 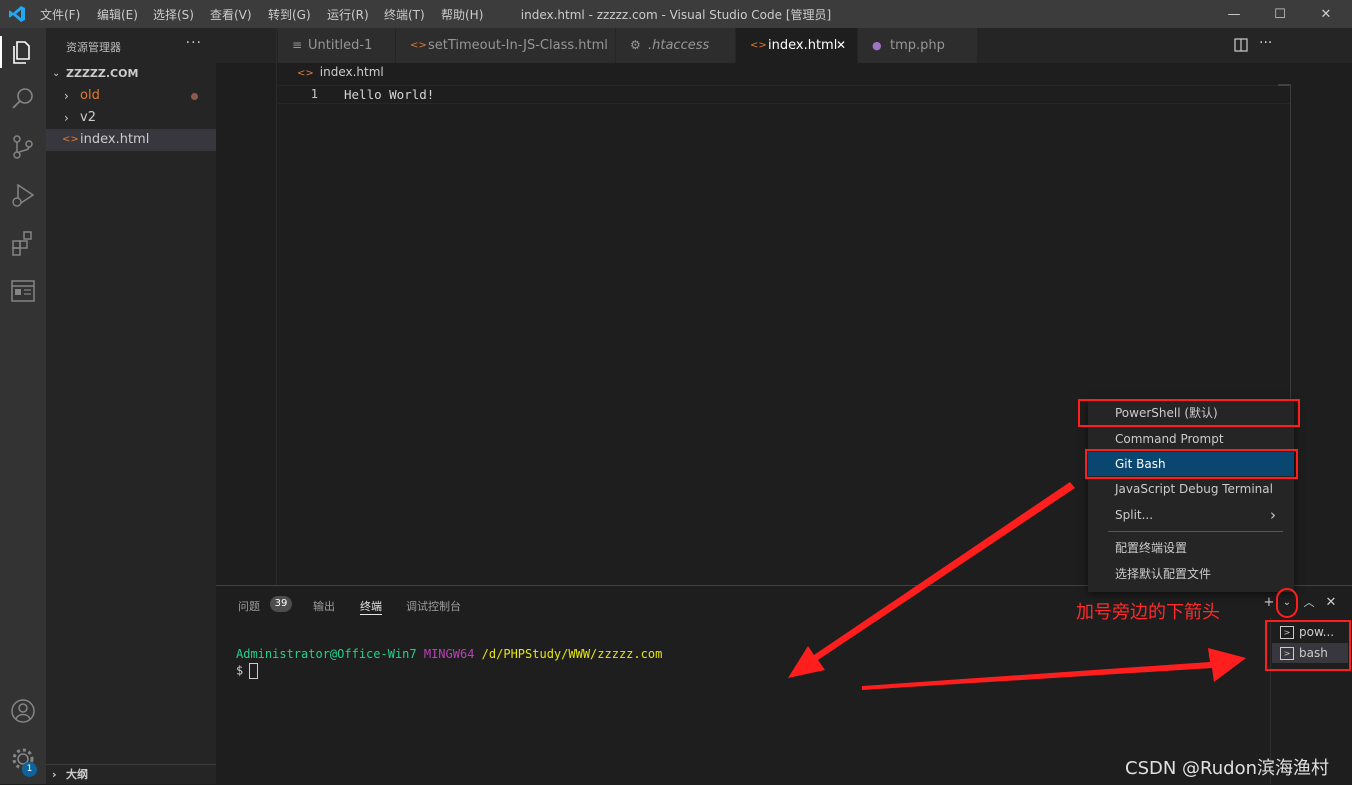 I want to click on tab-label: index.html, so click(x=803, y=45).